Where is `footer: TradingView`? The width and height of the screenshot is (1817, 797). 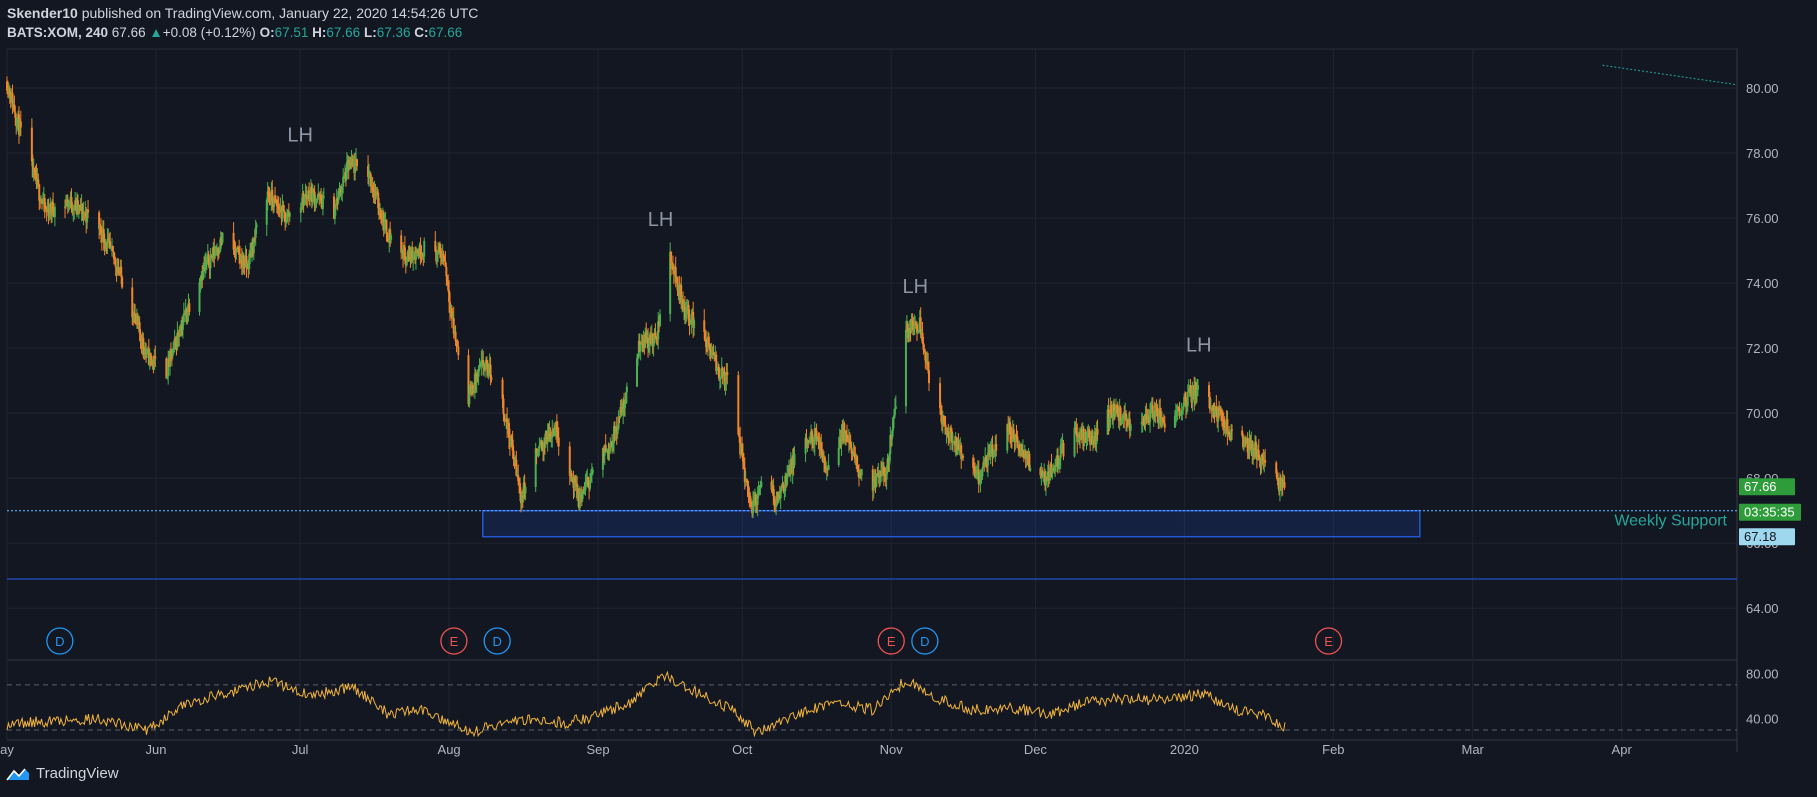 footer: TradingView is located at coordinates (62, 773).